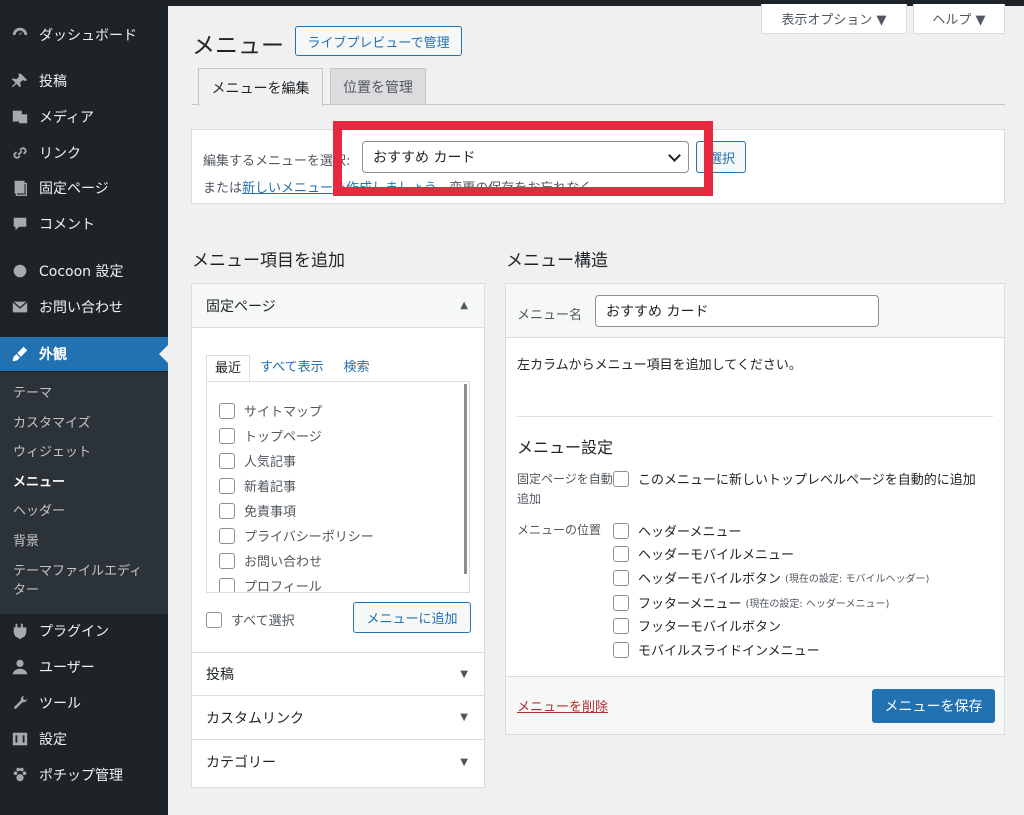  Describe the element at coordinates (84, 631) in the screenshot. I see `sidebar-item-plugins: プラグイン` at that location.